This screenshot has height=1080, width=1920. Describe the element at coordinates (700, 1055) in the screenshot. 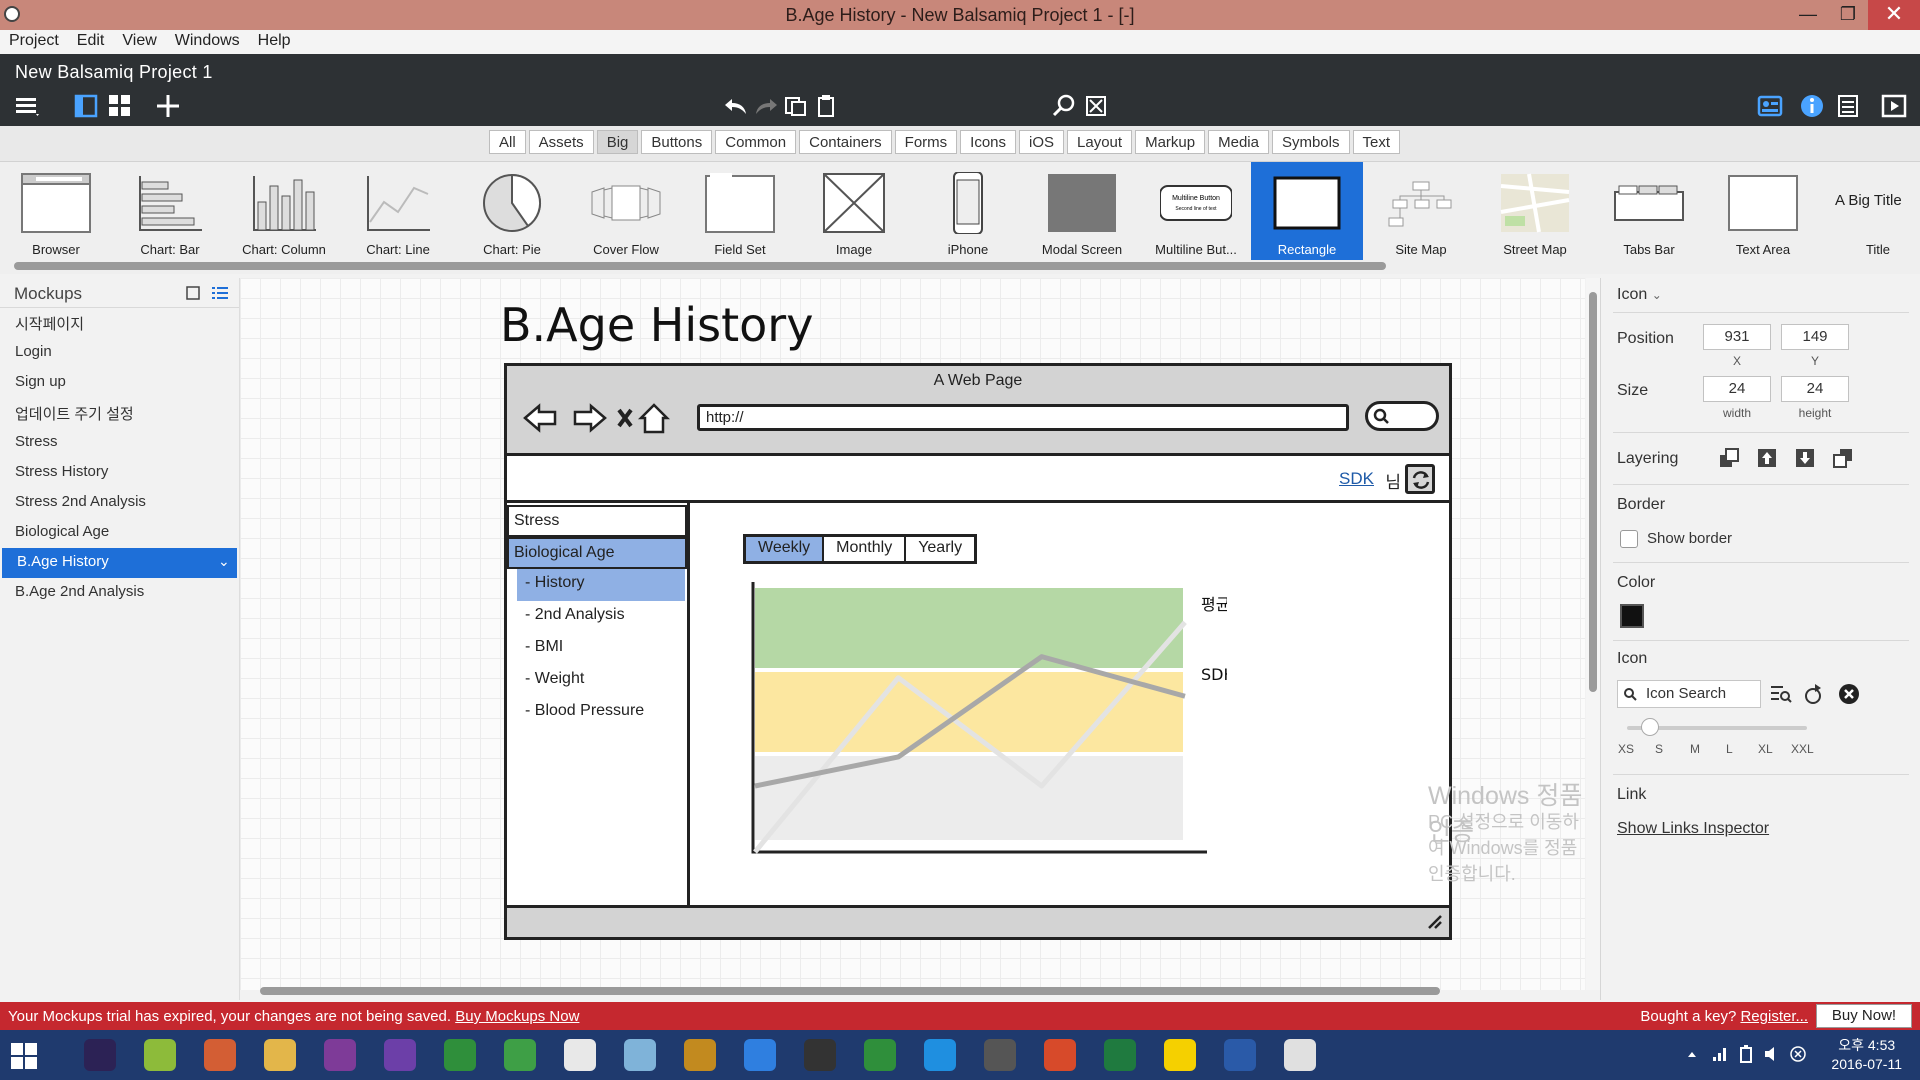

I see `intellij-taskbar-icon` at that location.